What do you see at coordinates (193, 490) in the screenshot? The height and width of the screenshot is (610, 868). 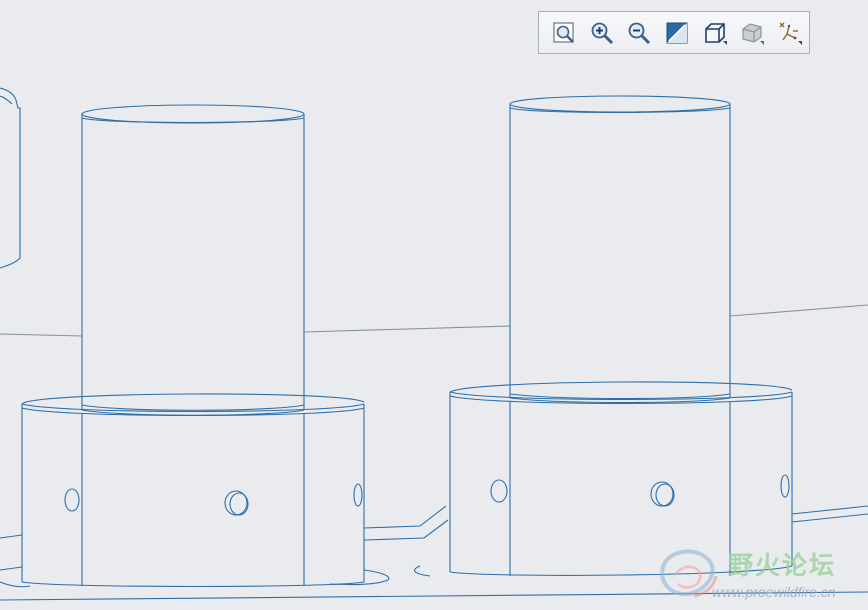 I see `cylinder-left-base` at bounding box center [193, 490].